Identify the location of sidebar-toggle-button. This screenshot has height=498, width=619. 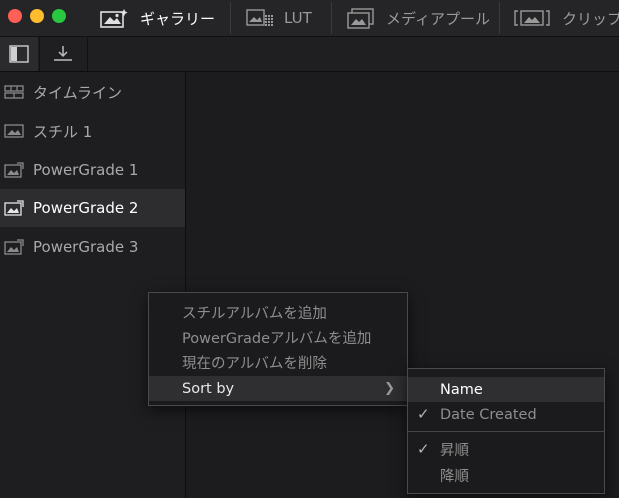
(19, 54).